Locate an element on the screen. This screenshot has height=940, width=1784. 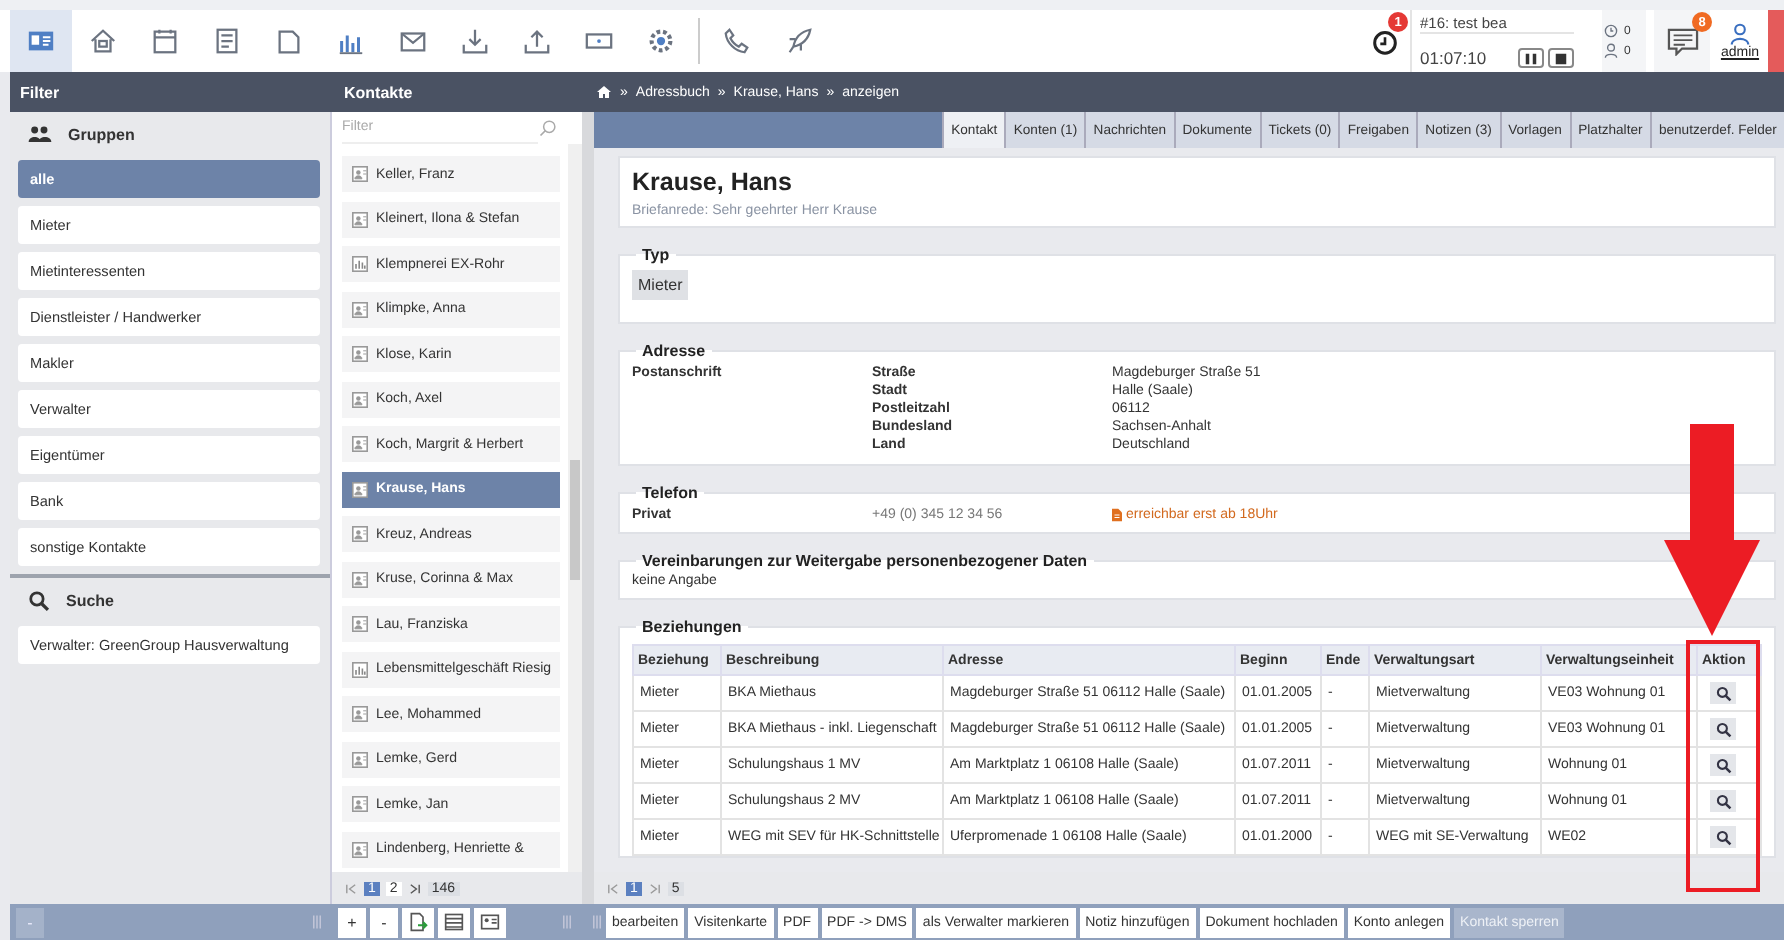
upload-icon is located at coordinates (537, 41).